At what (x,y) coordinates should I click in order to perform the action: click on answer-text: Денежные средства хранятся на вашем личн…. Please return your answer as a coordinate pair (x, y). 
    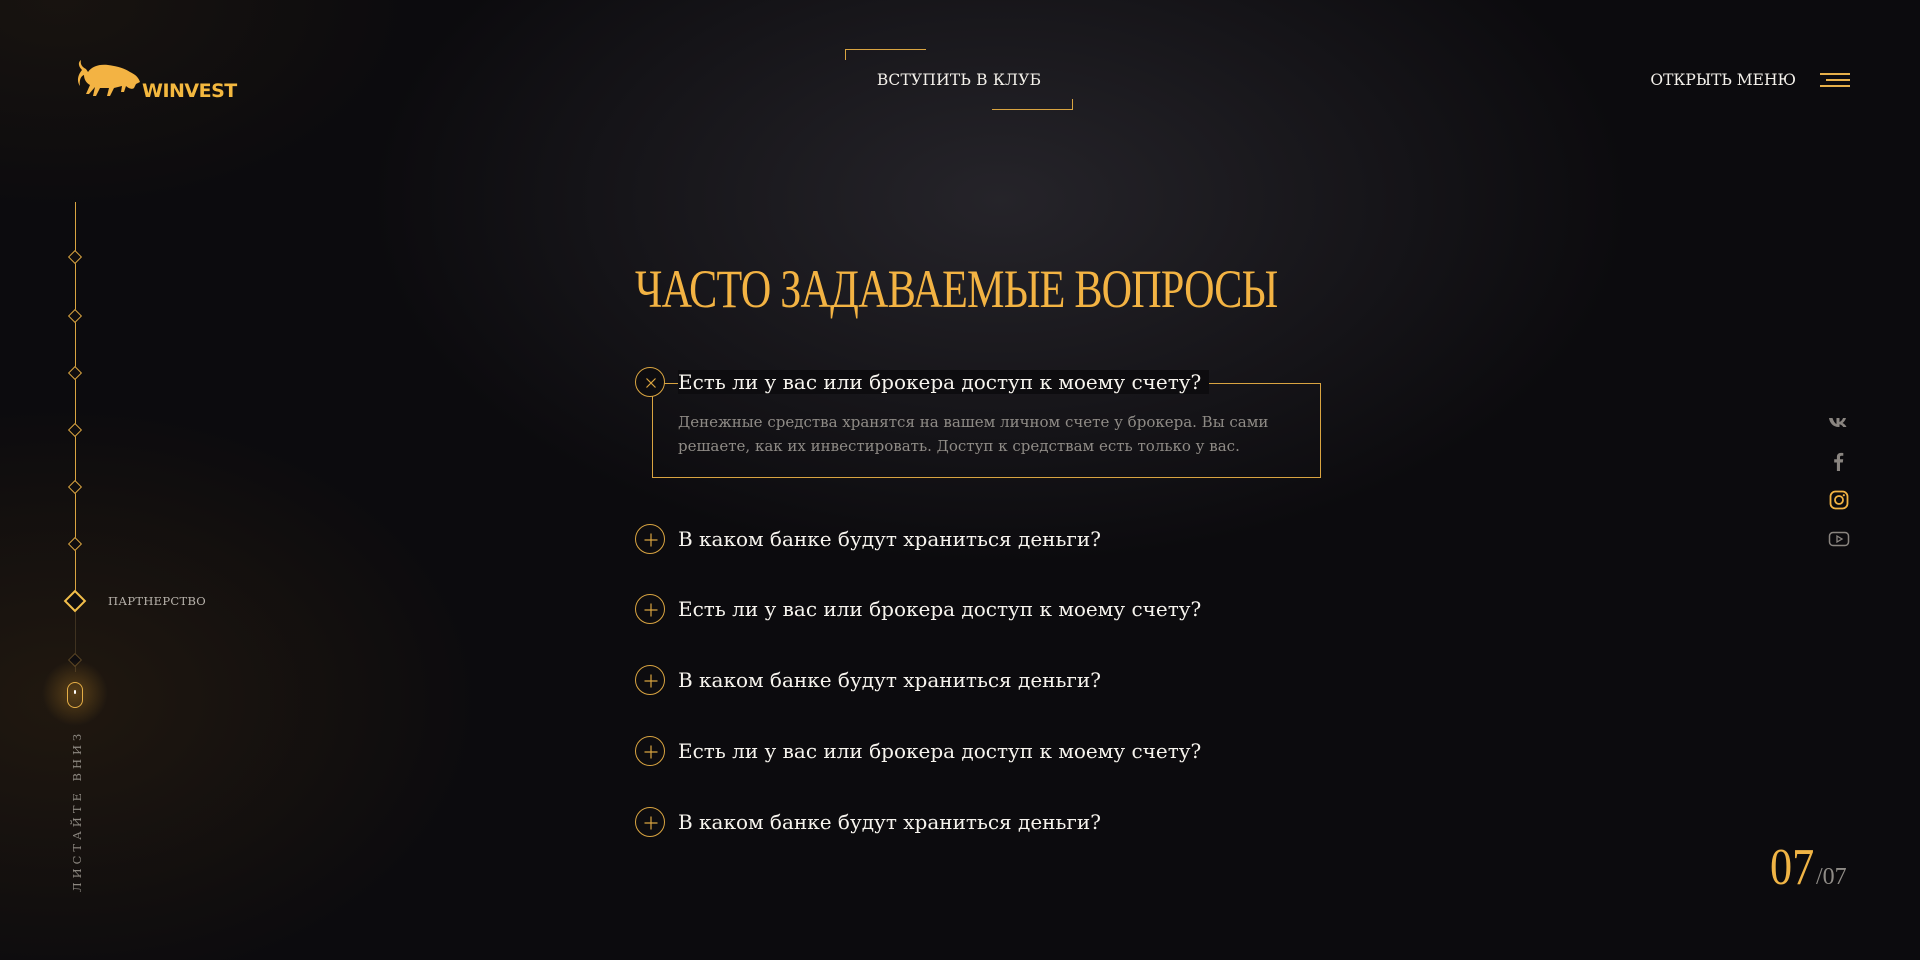
    Looking at the image, I should click on (973, 434).